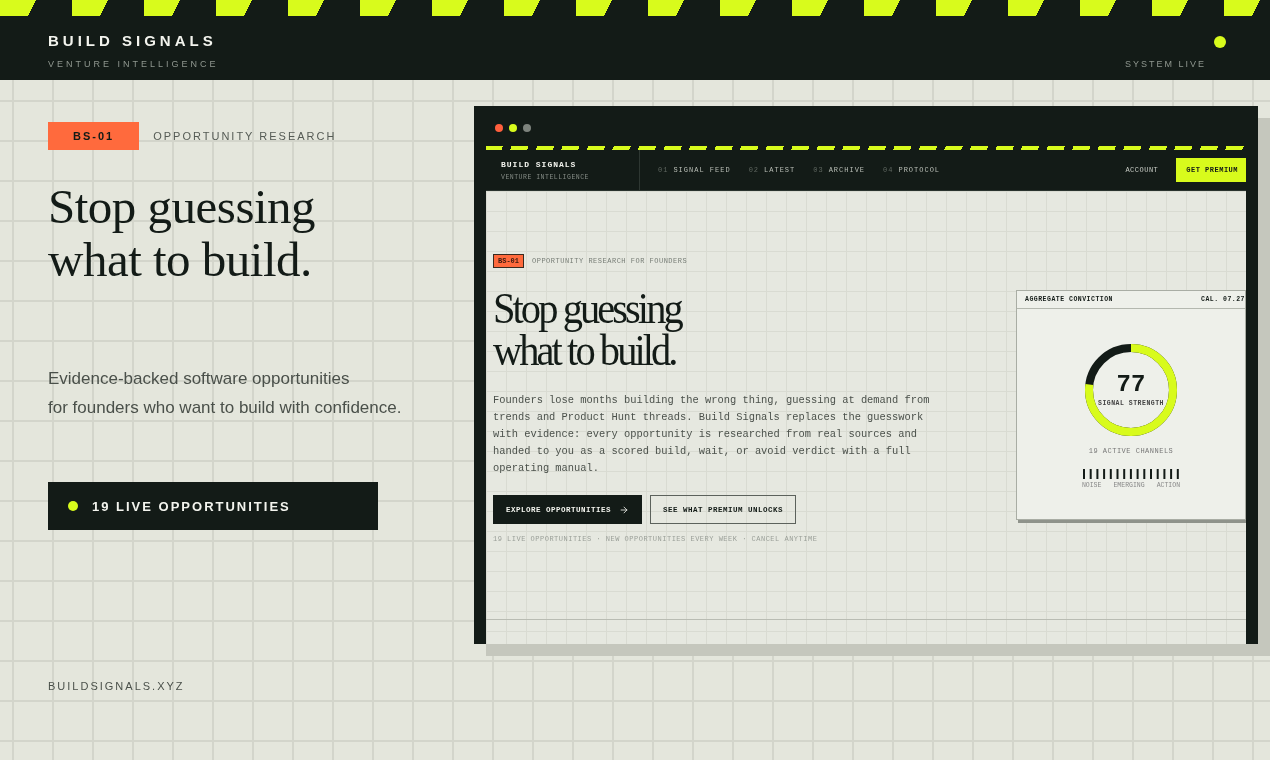  Describe the element at coordinates (513, 128) in the screenshot. I see `window-controls-drawing` at that location.